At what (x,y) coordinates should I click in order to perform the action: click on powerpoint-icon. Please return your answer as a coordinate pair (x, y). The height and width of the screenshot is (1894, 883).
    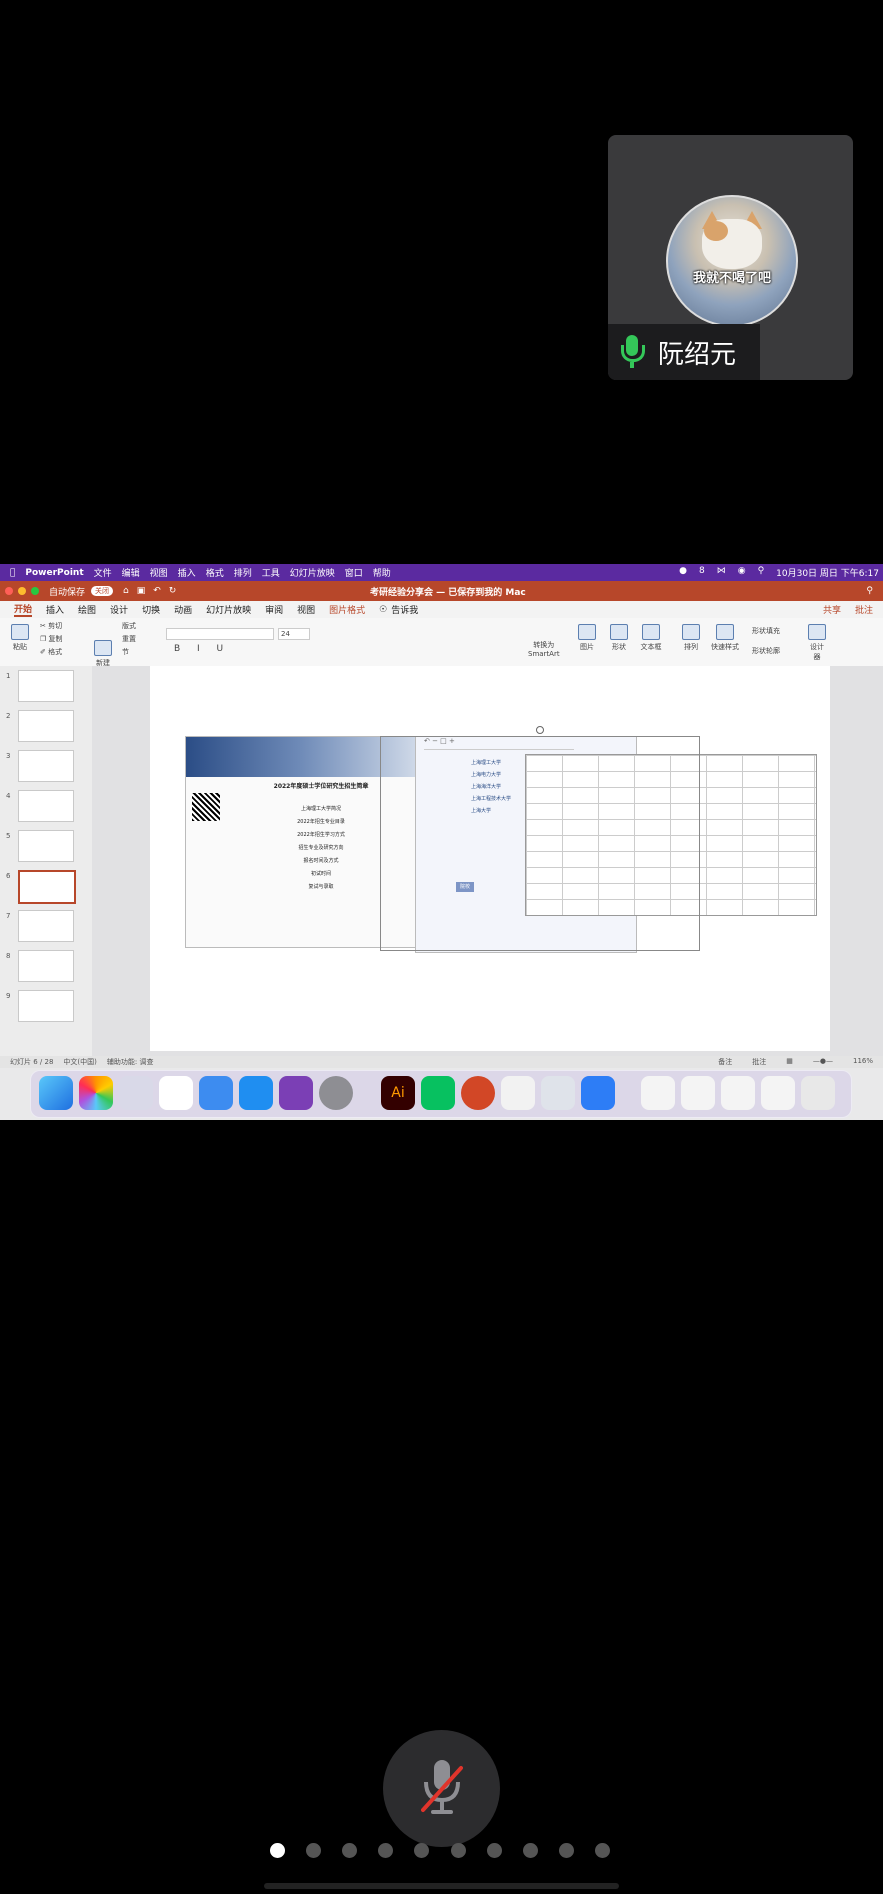
    Looking at the image, I should click on (478, 1093).